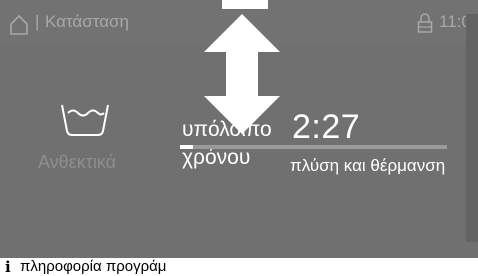 Image resolution: width=478 pixels, height=276 pixels. I want to click on vertical-double-arrow-icon, so click(242, 74).